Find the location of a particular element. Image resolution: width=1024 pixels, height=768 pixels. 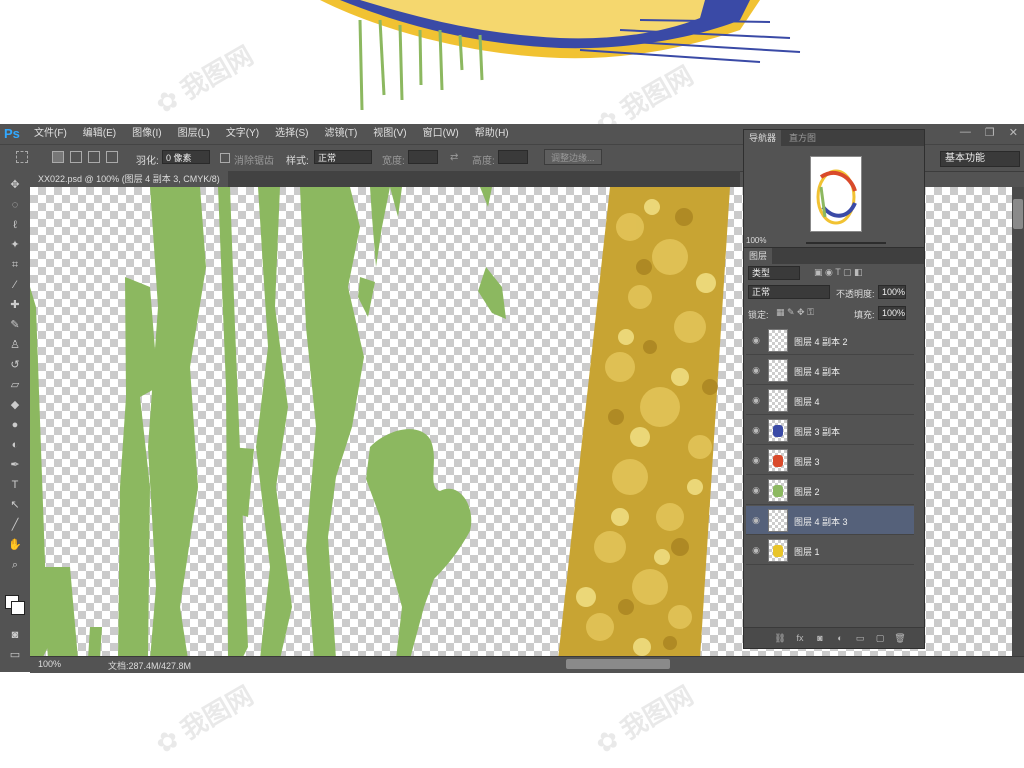

lock-icons: ▦ ✎ ✥ ⚿ is located at coordinates (795, 312).